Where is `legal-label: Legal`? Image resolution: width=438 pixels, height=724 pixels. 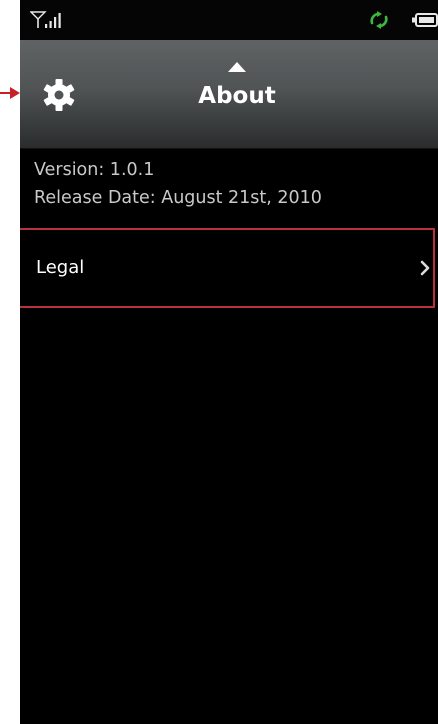 legal-label: Legal is located at coordinates (60, 267).